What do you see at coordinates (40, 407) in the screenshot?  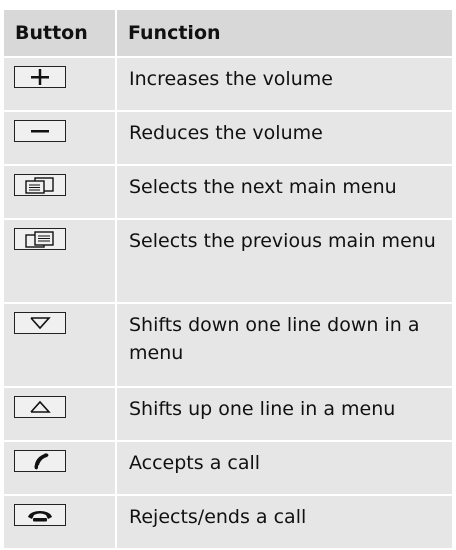 I see `up-arrow-icon` at bounding box center [40, 407].